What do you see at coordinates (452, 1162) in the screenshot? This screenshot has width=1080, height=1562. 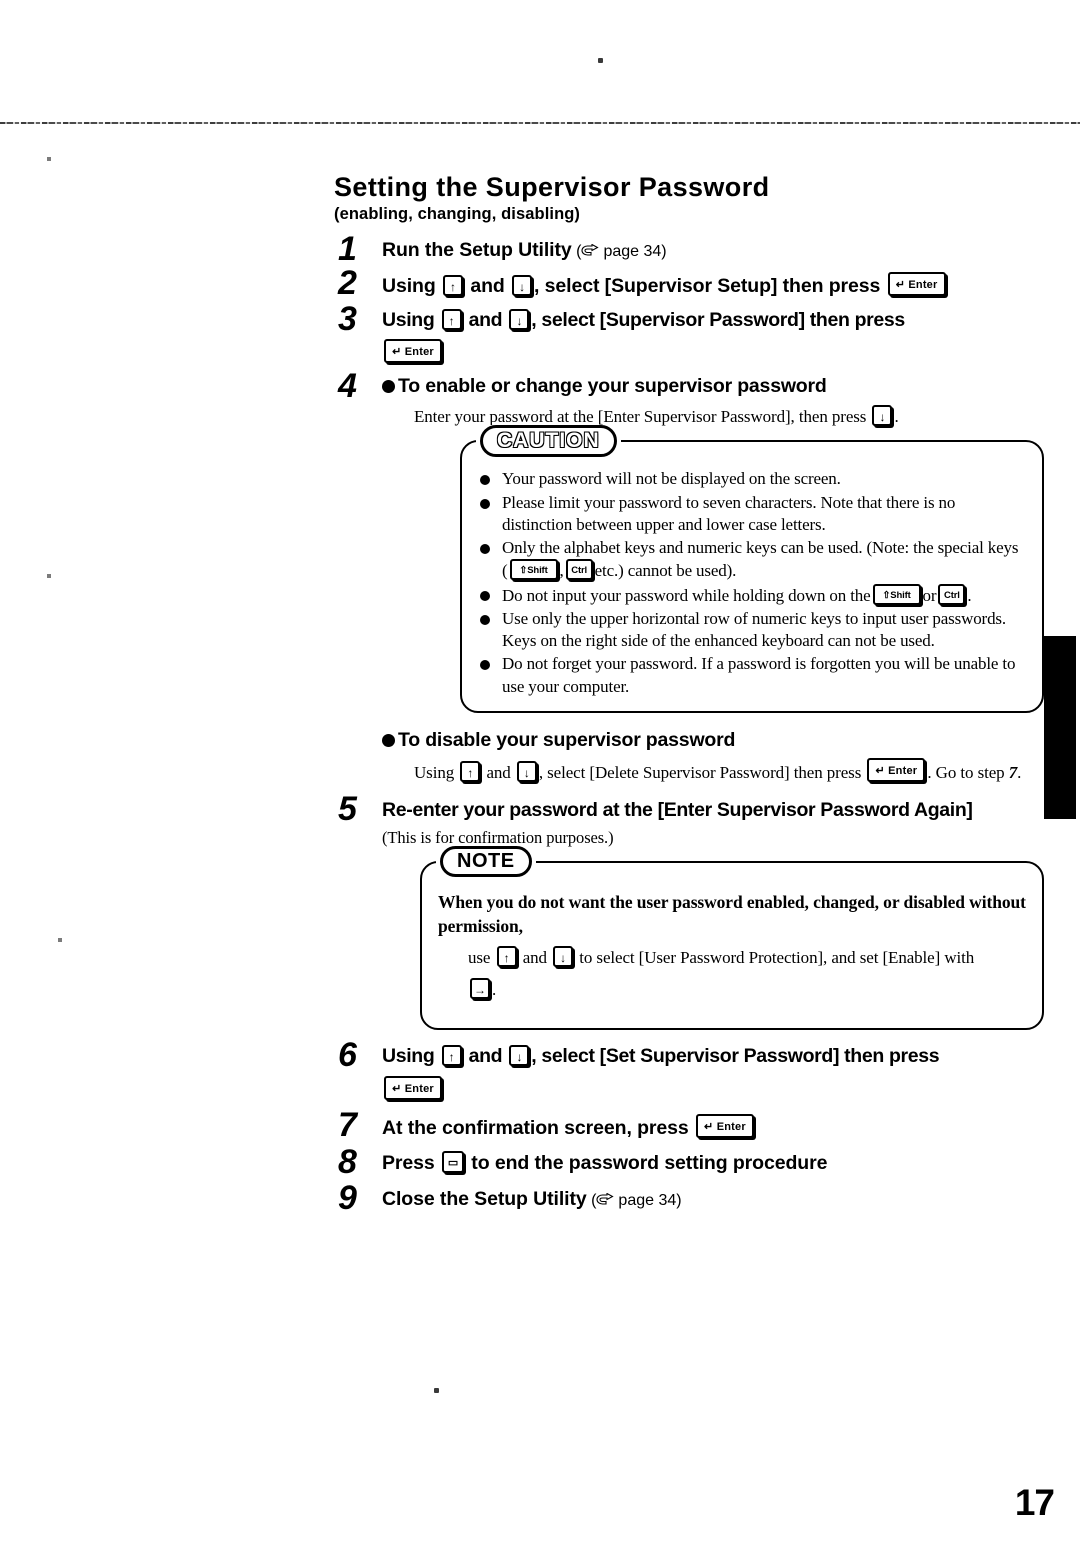 I see `space-key-icon: ▭` at bounding box center [452, 1162].